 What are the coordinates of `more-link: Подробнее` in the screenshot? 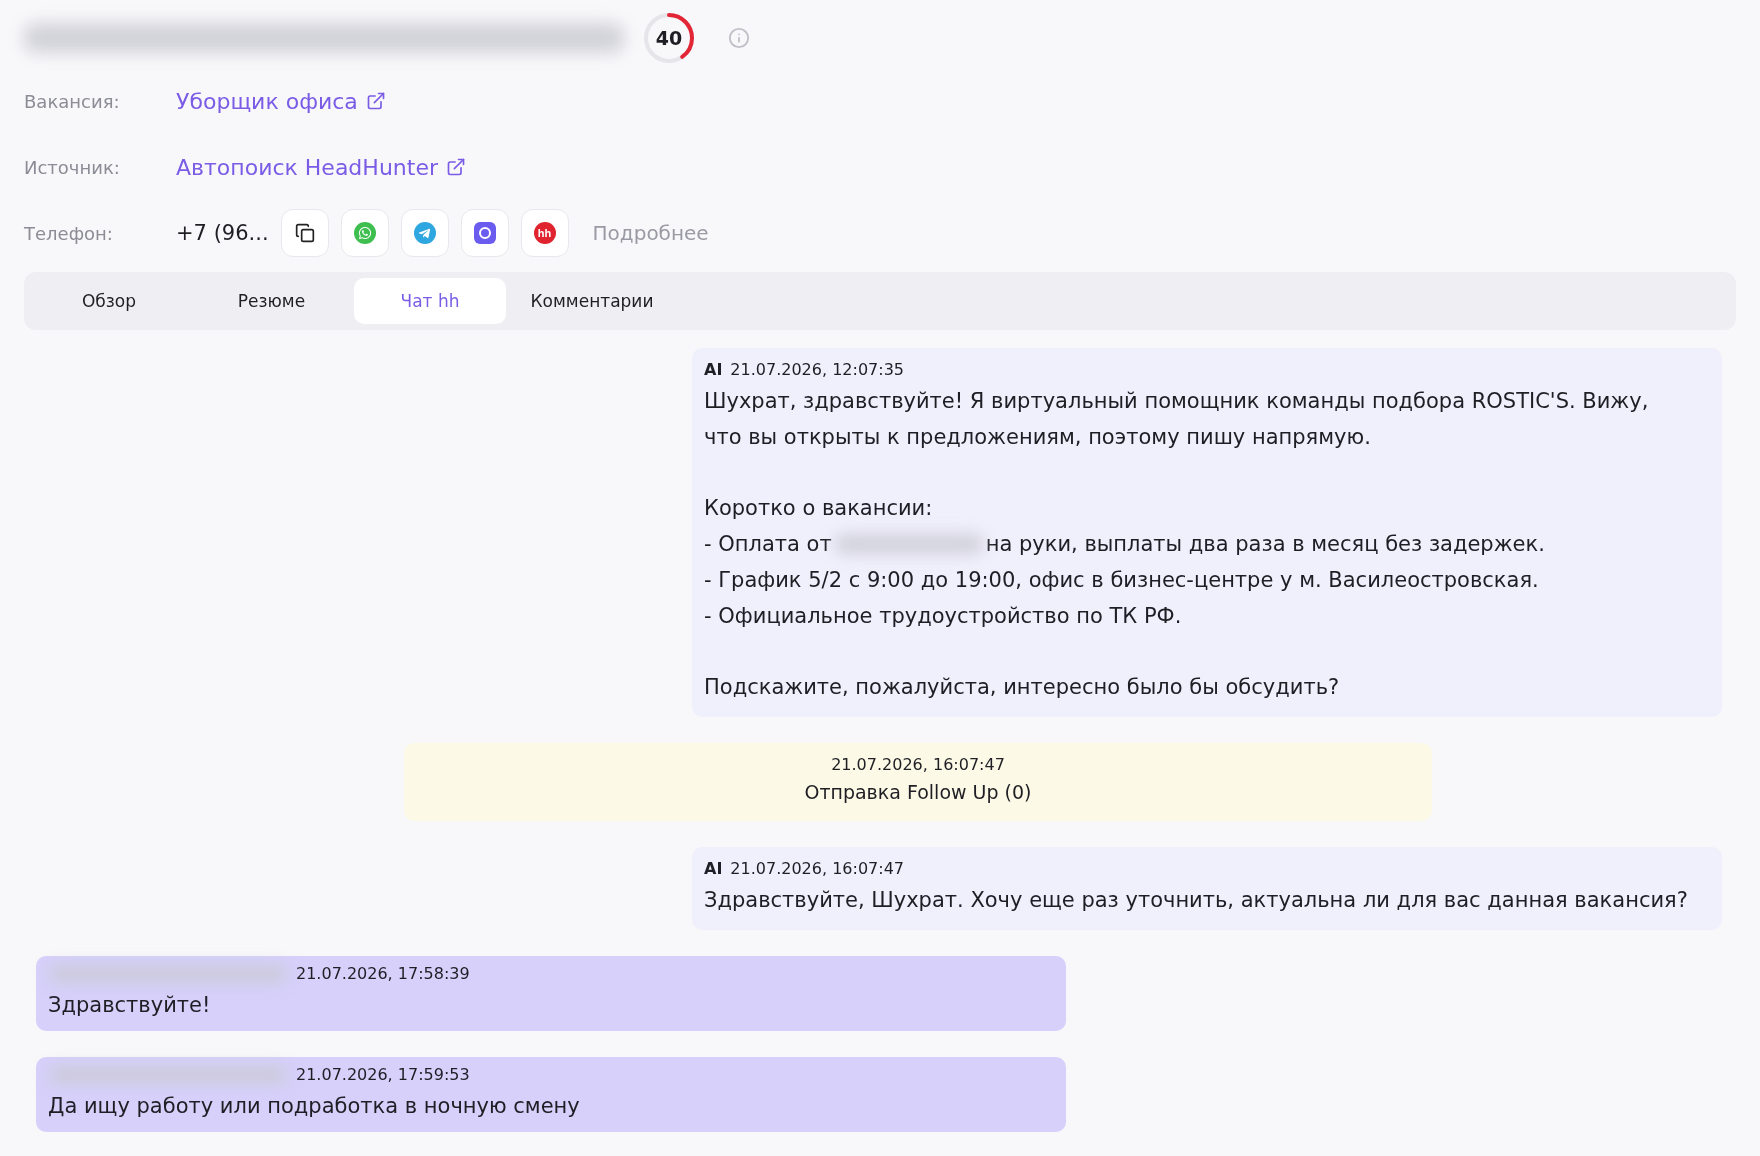 It's located at (650, 233).